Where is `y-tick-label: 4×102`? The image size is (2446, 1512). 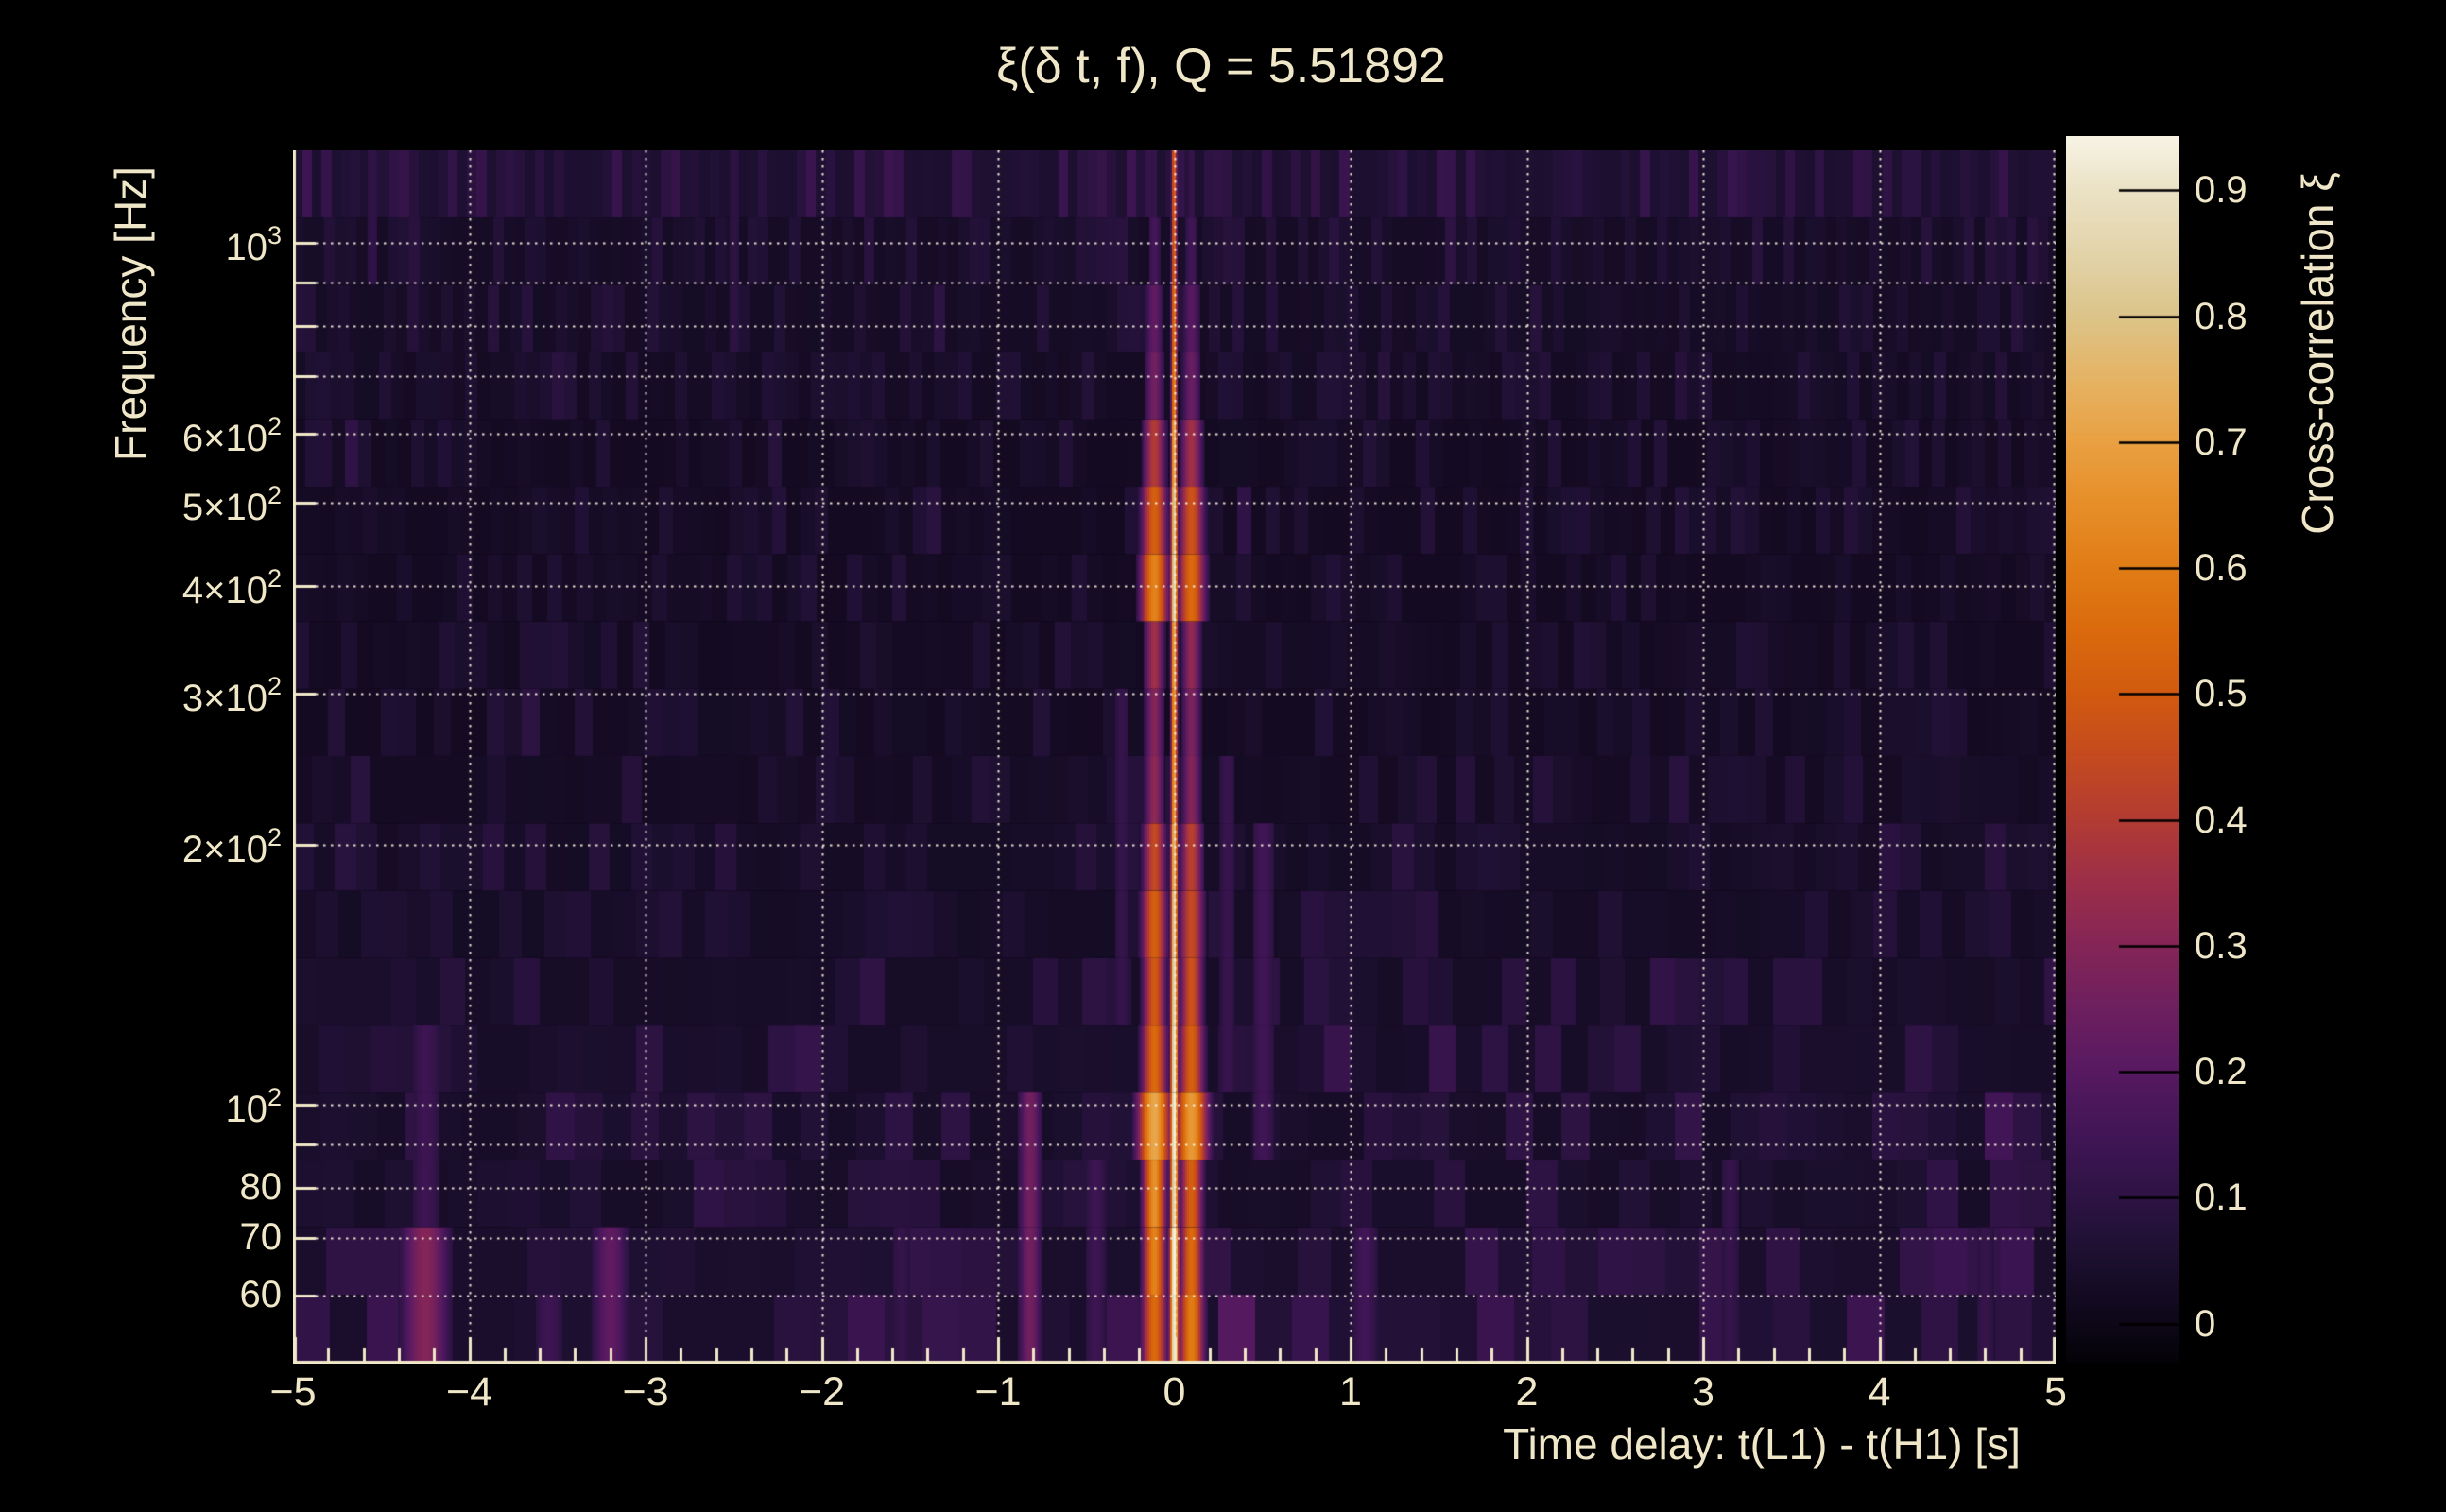
y-tick-label: 4×102 is located at coordinates (231, 587).